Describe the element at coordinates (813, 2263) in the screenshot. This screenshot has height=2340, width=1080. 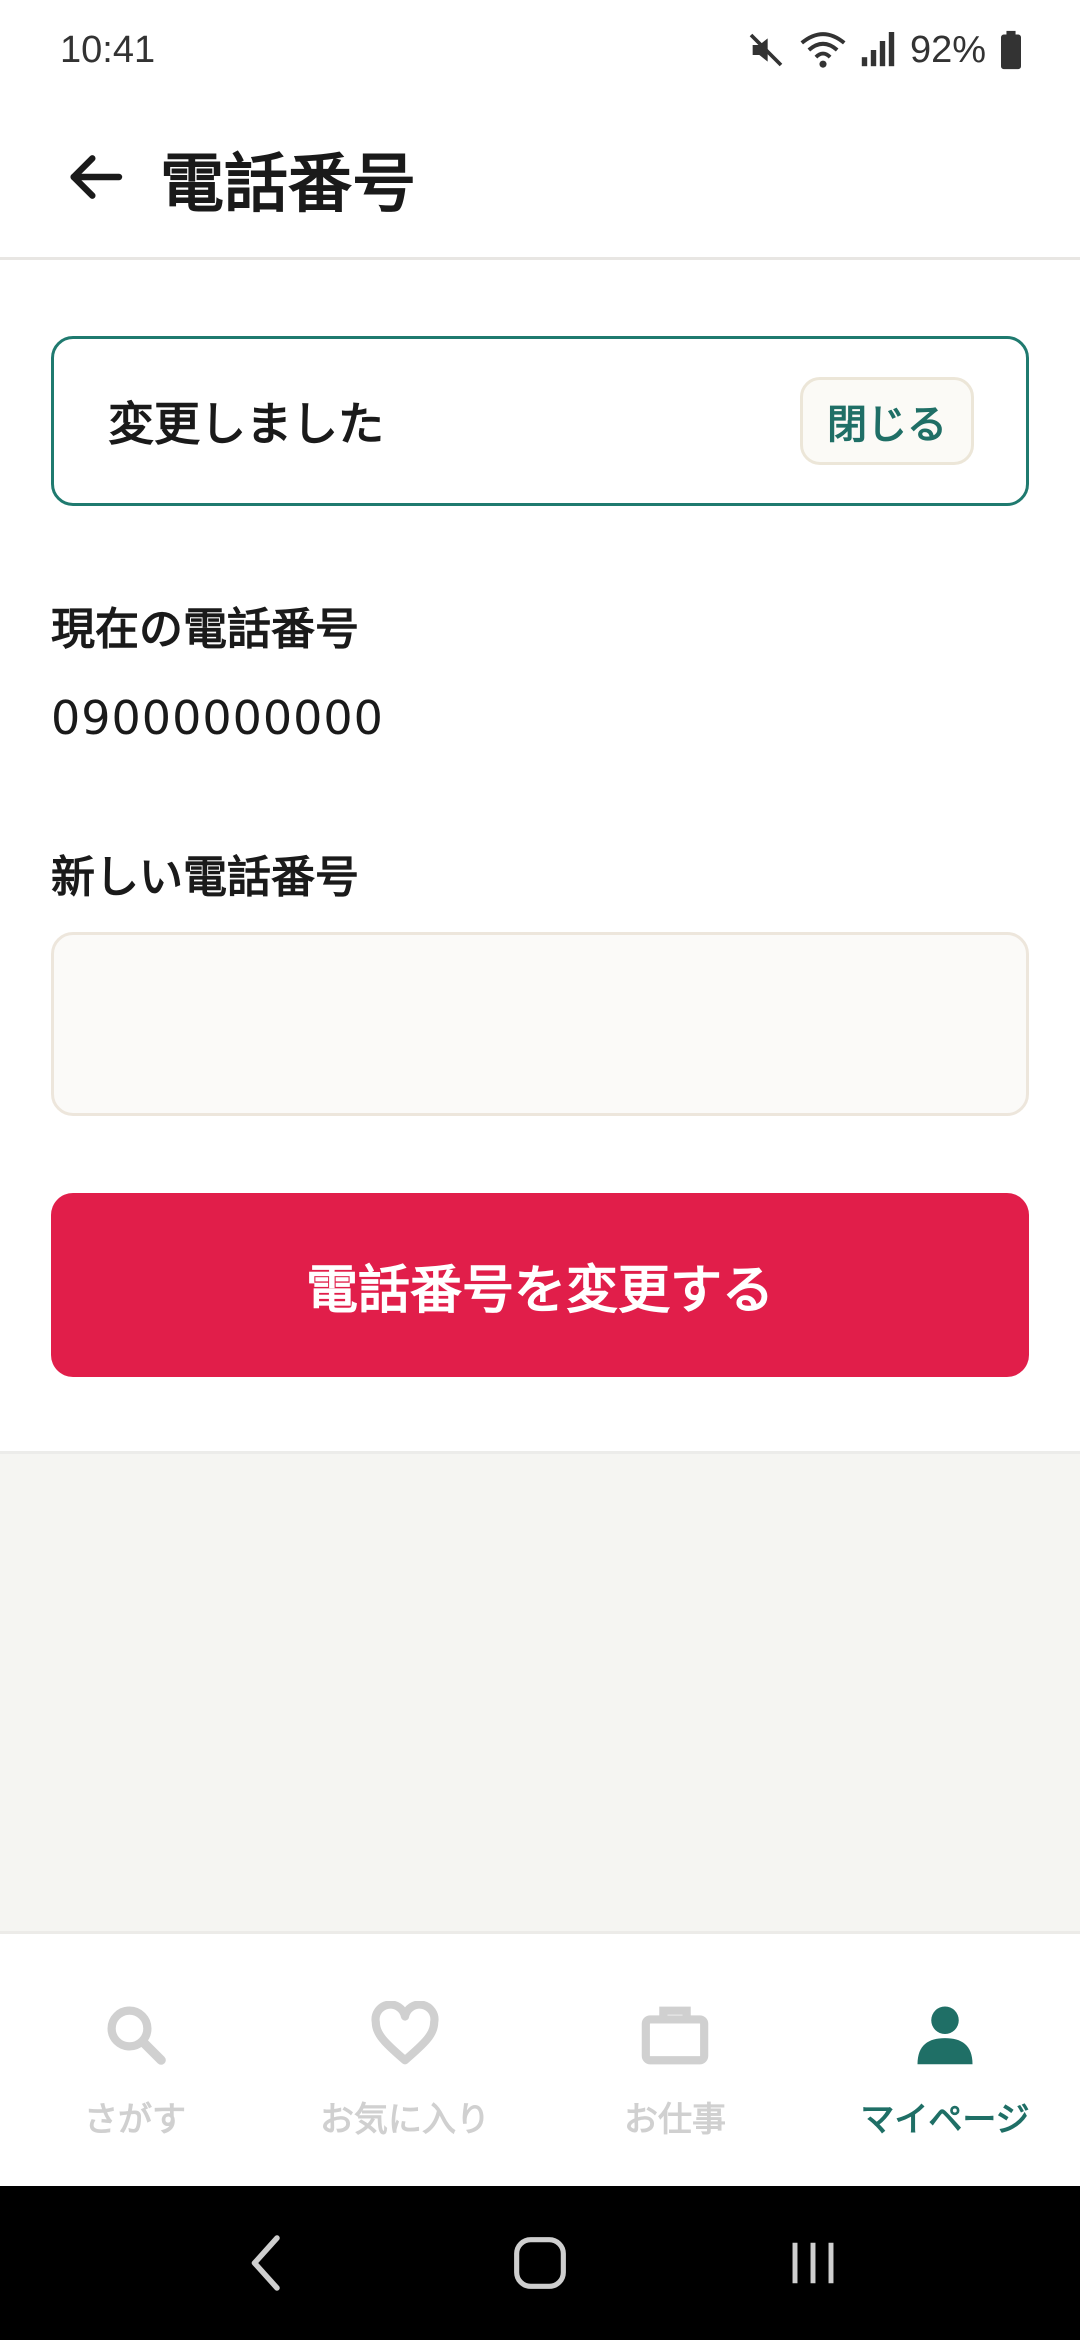
I see `recents-nav-icon` at that location.